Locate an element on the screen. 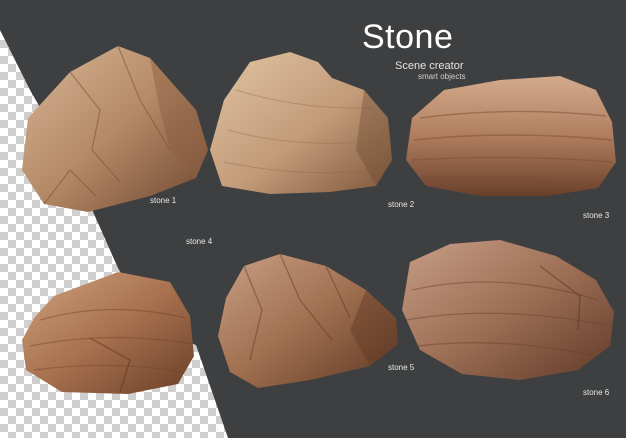 This screenshot has width=626, height=438. stone-label: stone 3 is located at coordinates (596, 215).